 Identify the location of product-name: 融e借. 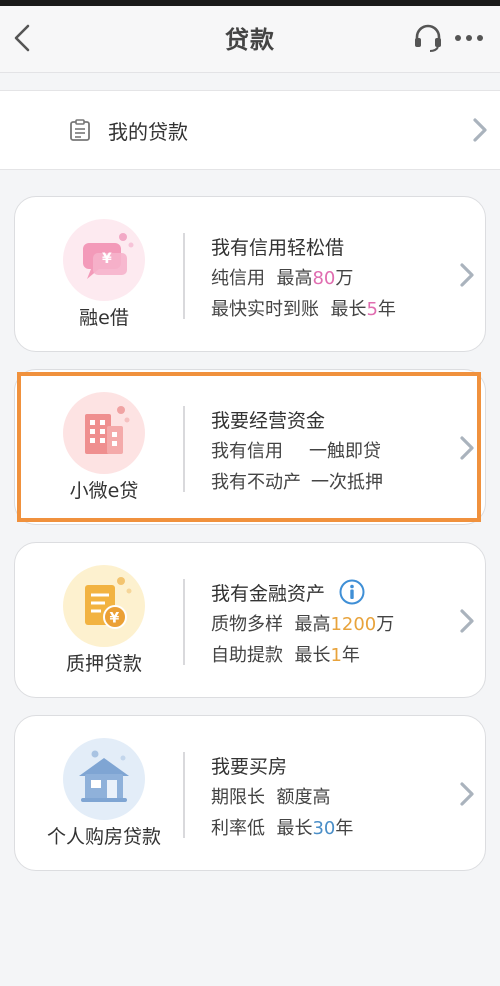
(104, 318).